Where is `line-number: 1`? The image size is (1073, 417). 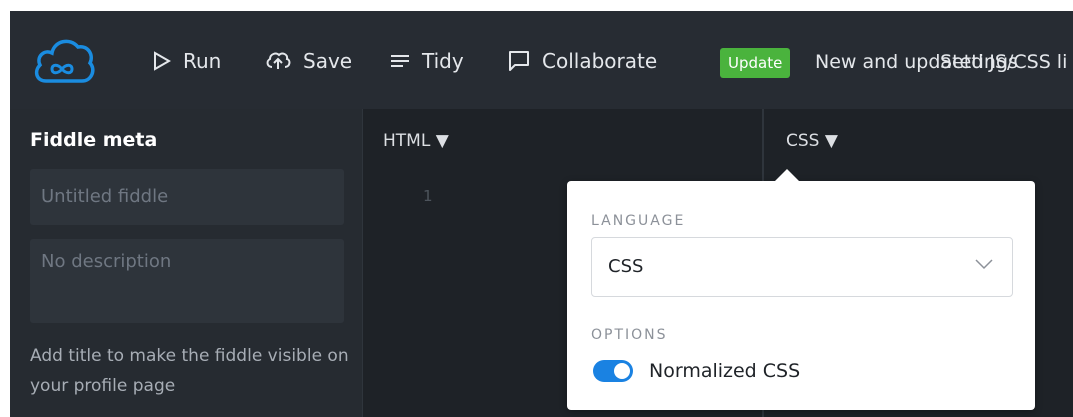 line-number: 1 is located at coordinates (428, 196).